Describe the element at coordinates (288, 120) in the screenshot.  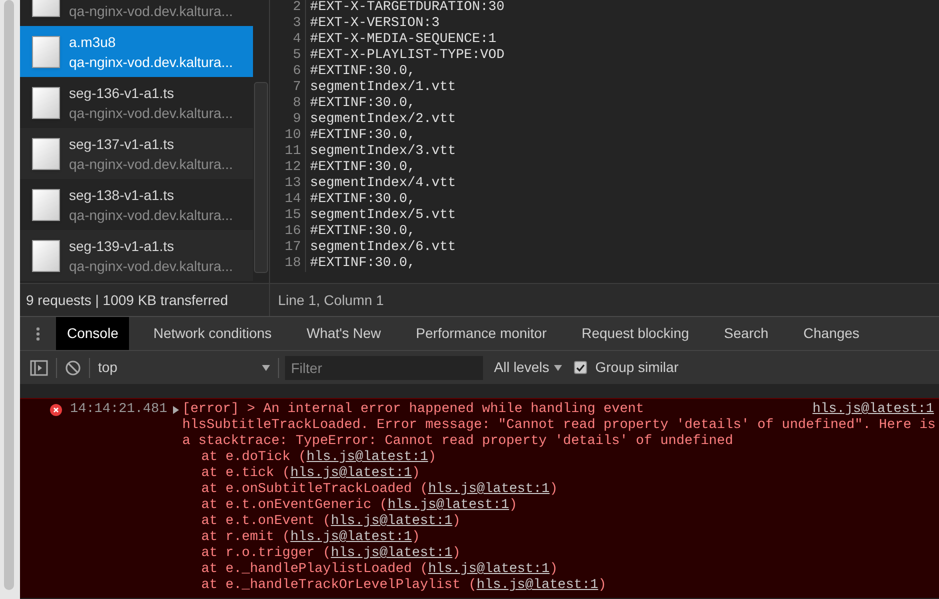
I see `line-number: 9` at that location.